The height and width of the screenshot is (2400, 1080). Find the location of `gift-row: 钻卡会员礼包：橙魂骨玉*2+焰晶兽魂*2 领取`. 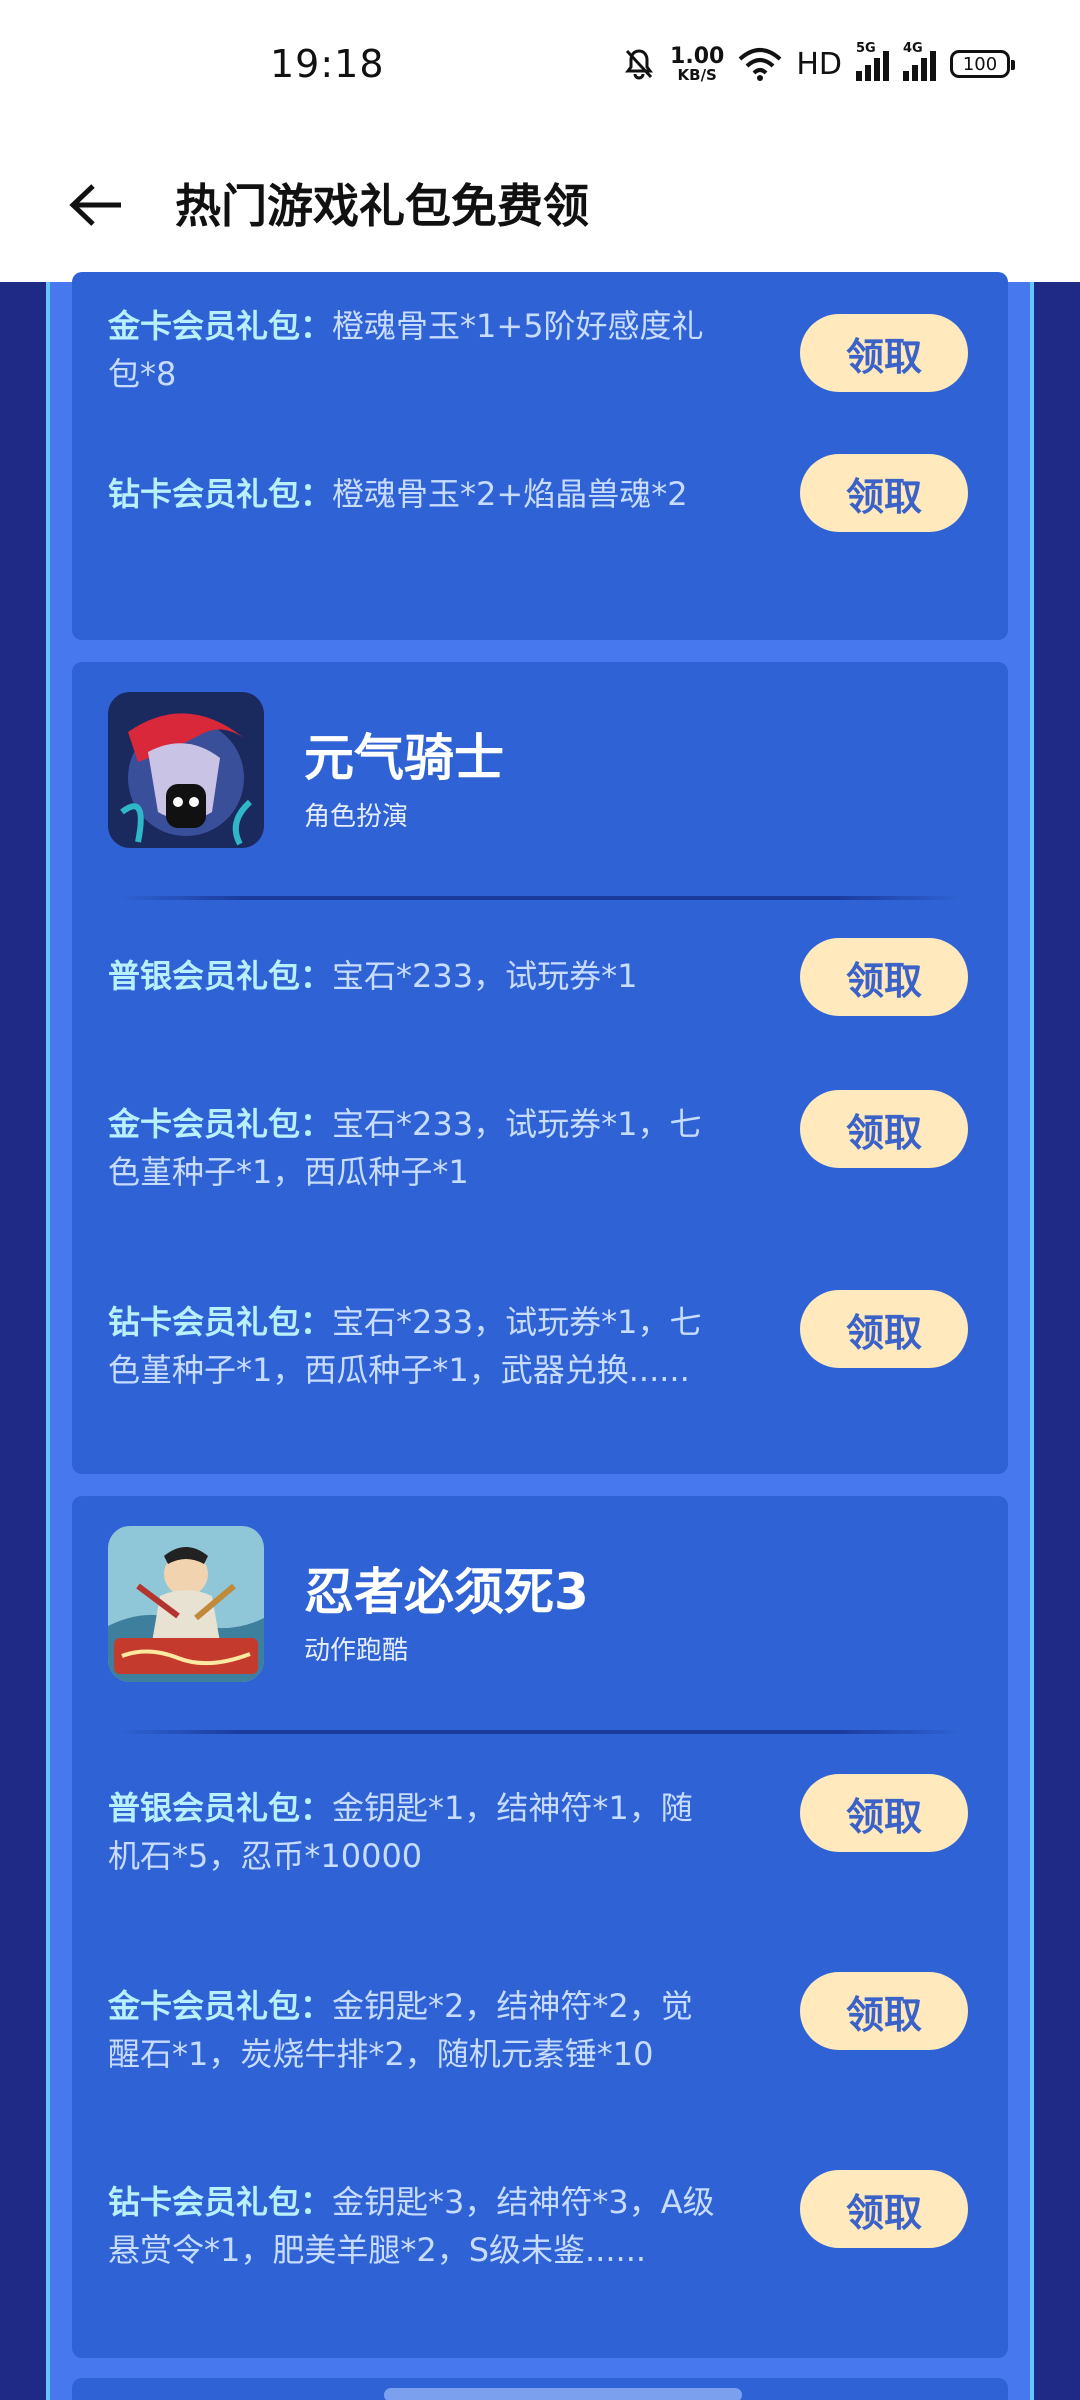

gift-row: 钻卡会员礼包：橙魂骨玉*2+焰晶兽魂*2 领取 is located at coordinates (543, 512).